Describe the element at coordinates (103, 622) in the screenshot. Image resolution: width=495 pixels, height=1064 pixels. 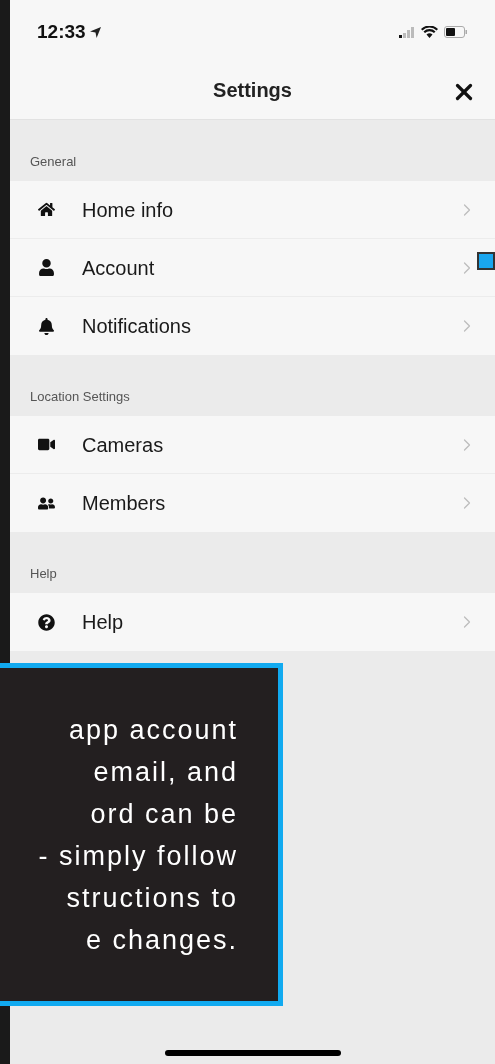
I see `row-label: Help` at that location.